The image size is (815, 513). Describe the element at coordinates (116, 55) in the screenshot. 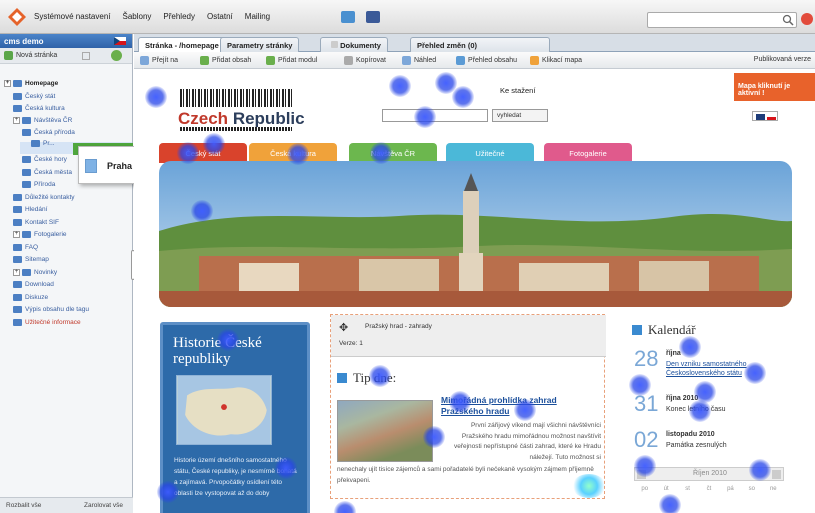

I see `refresh-icon` at that location.